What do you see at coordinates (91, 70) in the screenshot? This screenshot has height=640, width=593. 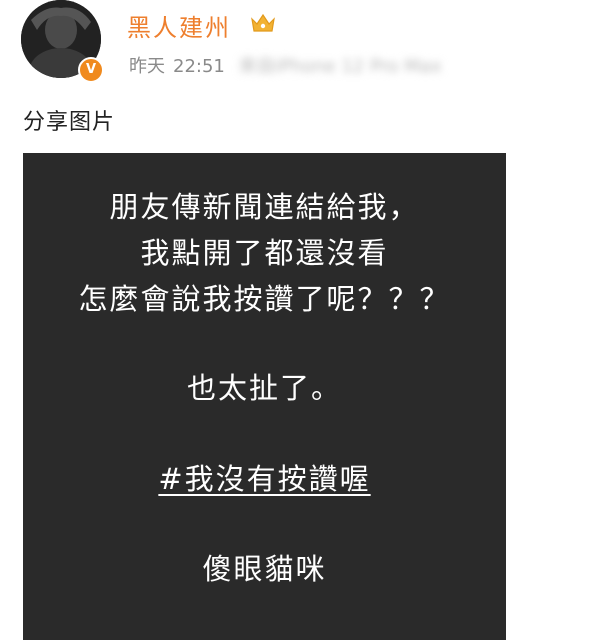 I see `verified-badge-icon: V` at bounding box center [91, 70].